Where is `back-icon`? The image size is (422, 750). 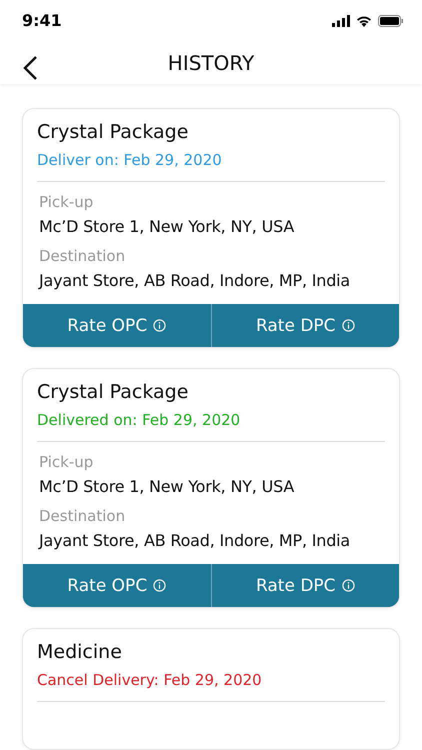 back-icon is located at coordinates (30, 68).